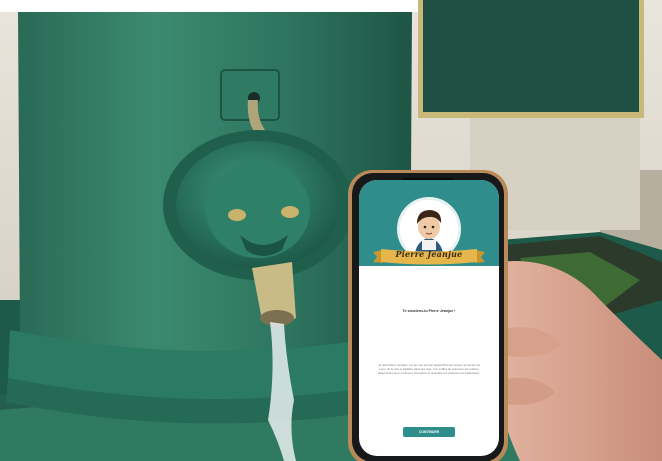 Image resolution: width=662 pixels, height=461 pixels. What do you see at coordinates (429, 311) in the screenshot?
I see `welcome-text: Te souviens-tu Pierre Jeanjue !` at bounding box center [429, 311].